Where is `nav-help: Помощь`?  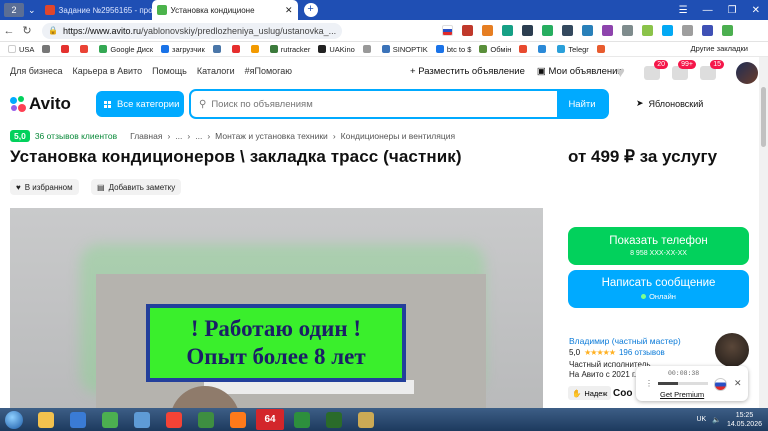
nav-help: Помощь is located at coordinates (169, 71).